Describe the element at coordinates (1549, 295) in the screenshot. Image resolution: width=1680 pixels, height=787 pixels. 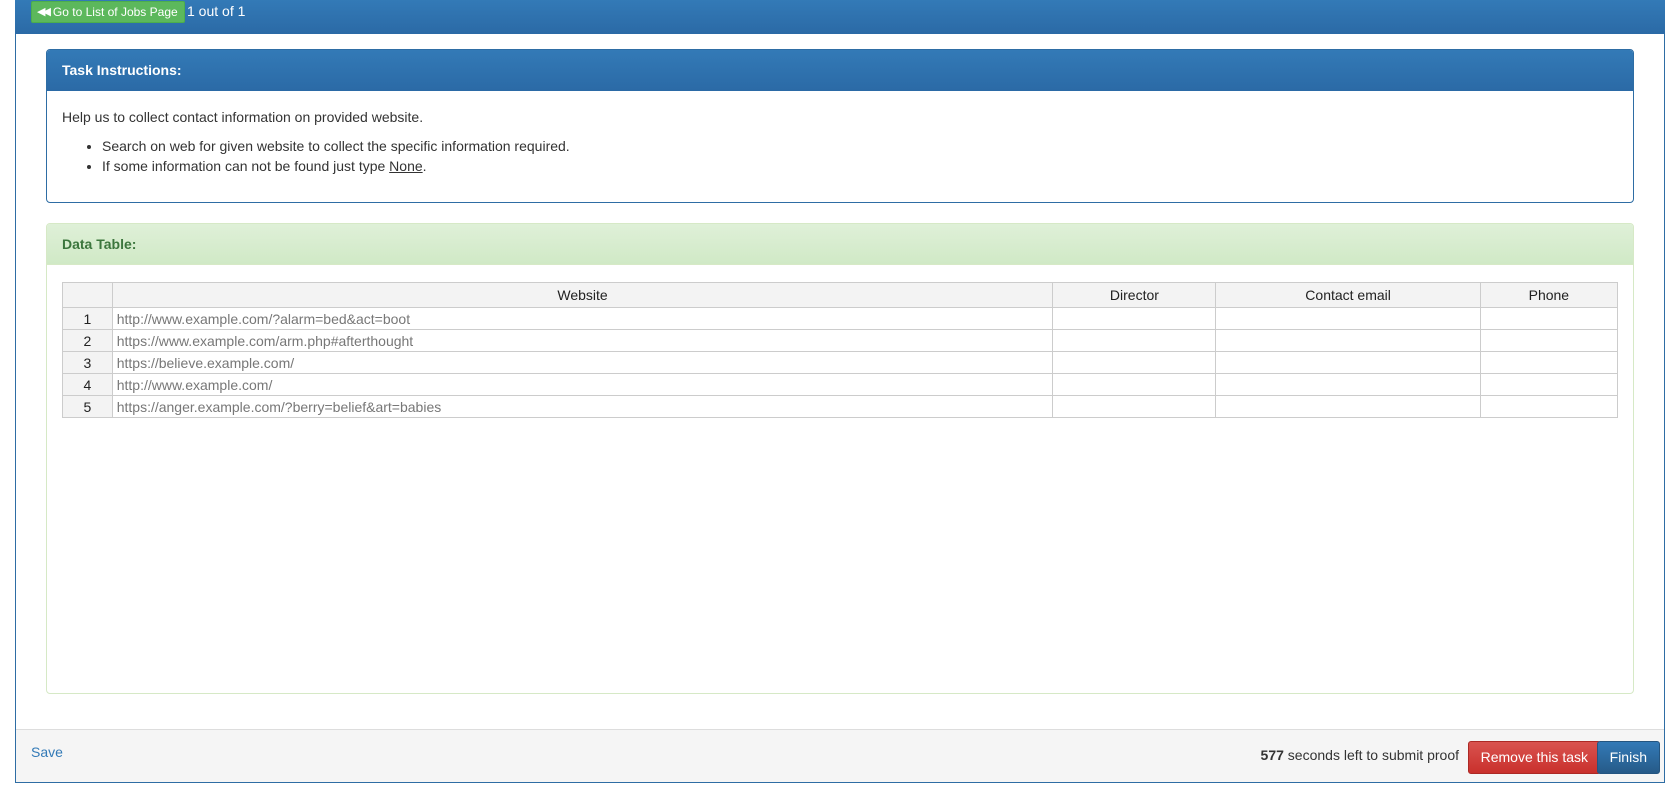
I see `column-header-phone: Phone` at that location.